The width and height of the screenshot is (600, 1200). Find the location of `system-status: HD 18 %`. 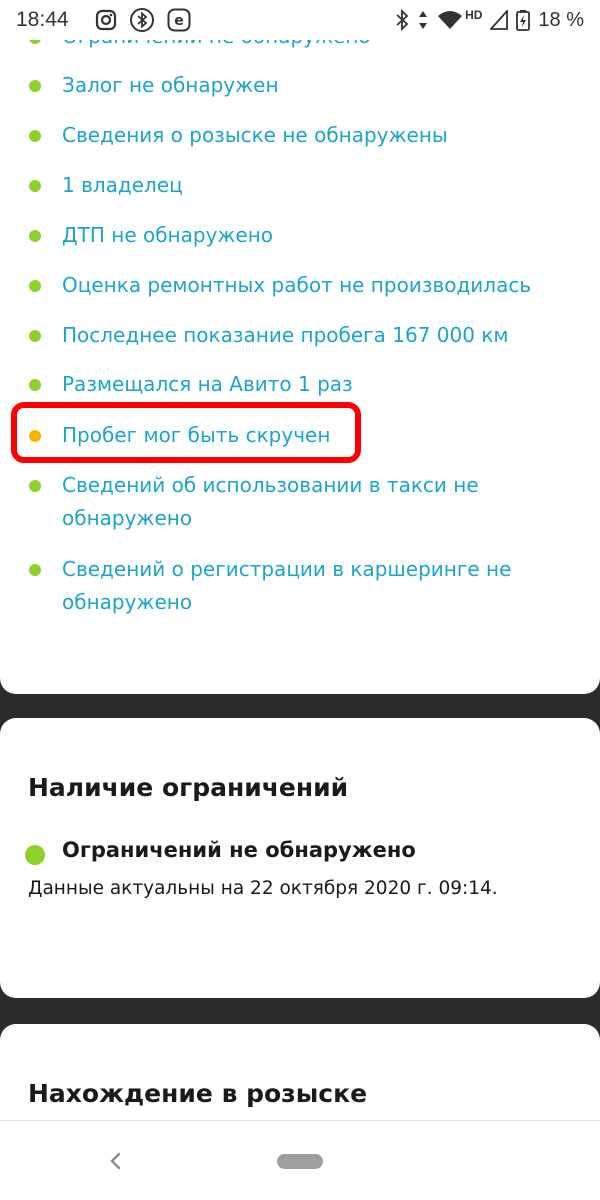

system-status: HD 18 % is located at coordinates (489, 20).